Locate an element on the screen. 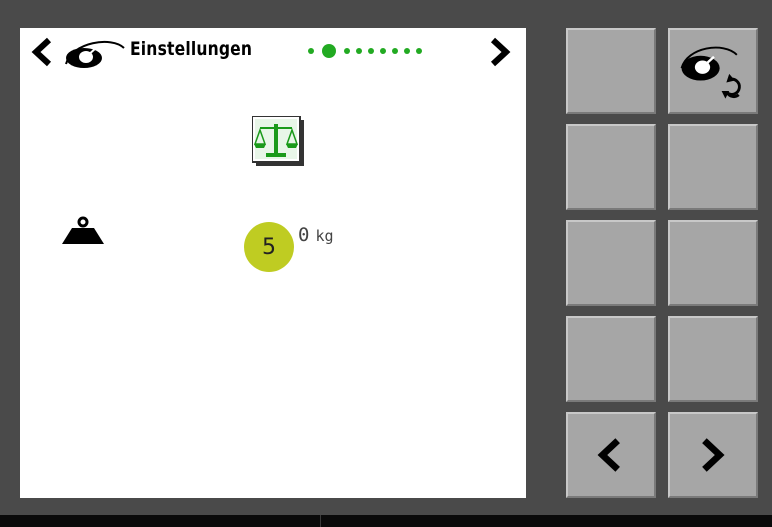  page-title: Einstellungen is located at coordinates (191, 49).